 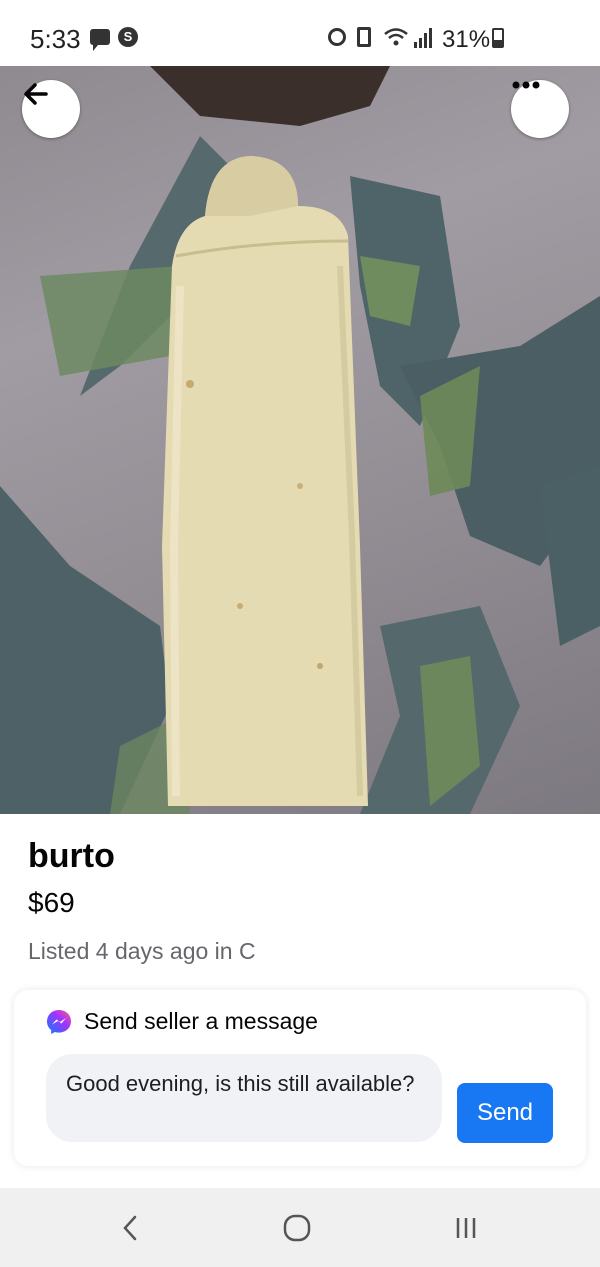 I want to click on message-header-label: Send seller a message, so click(x=201, y=1021).